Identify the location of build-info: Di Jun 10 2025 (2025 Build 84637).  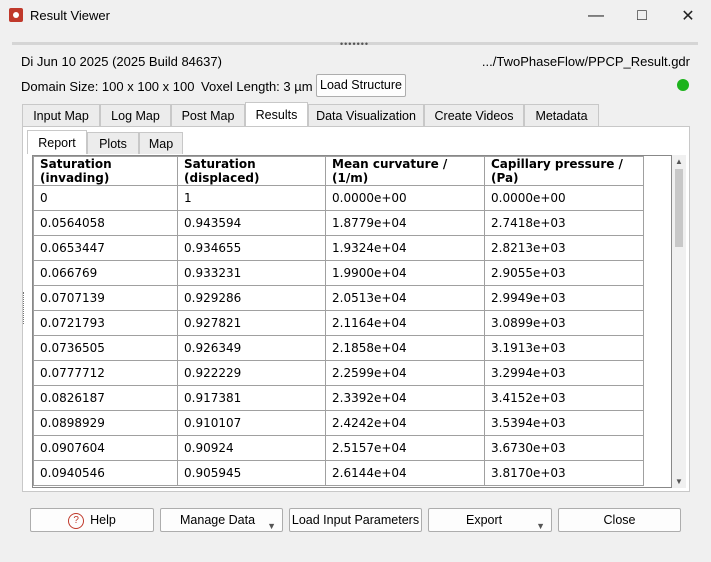
(121, 61).